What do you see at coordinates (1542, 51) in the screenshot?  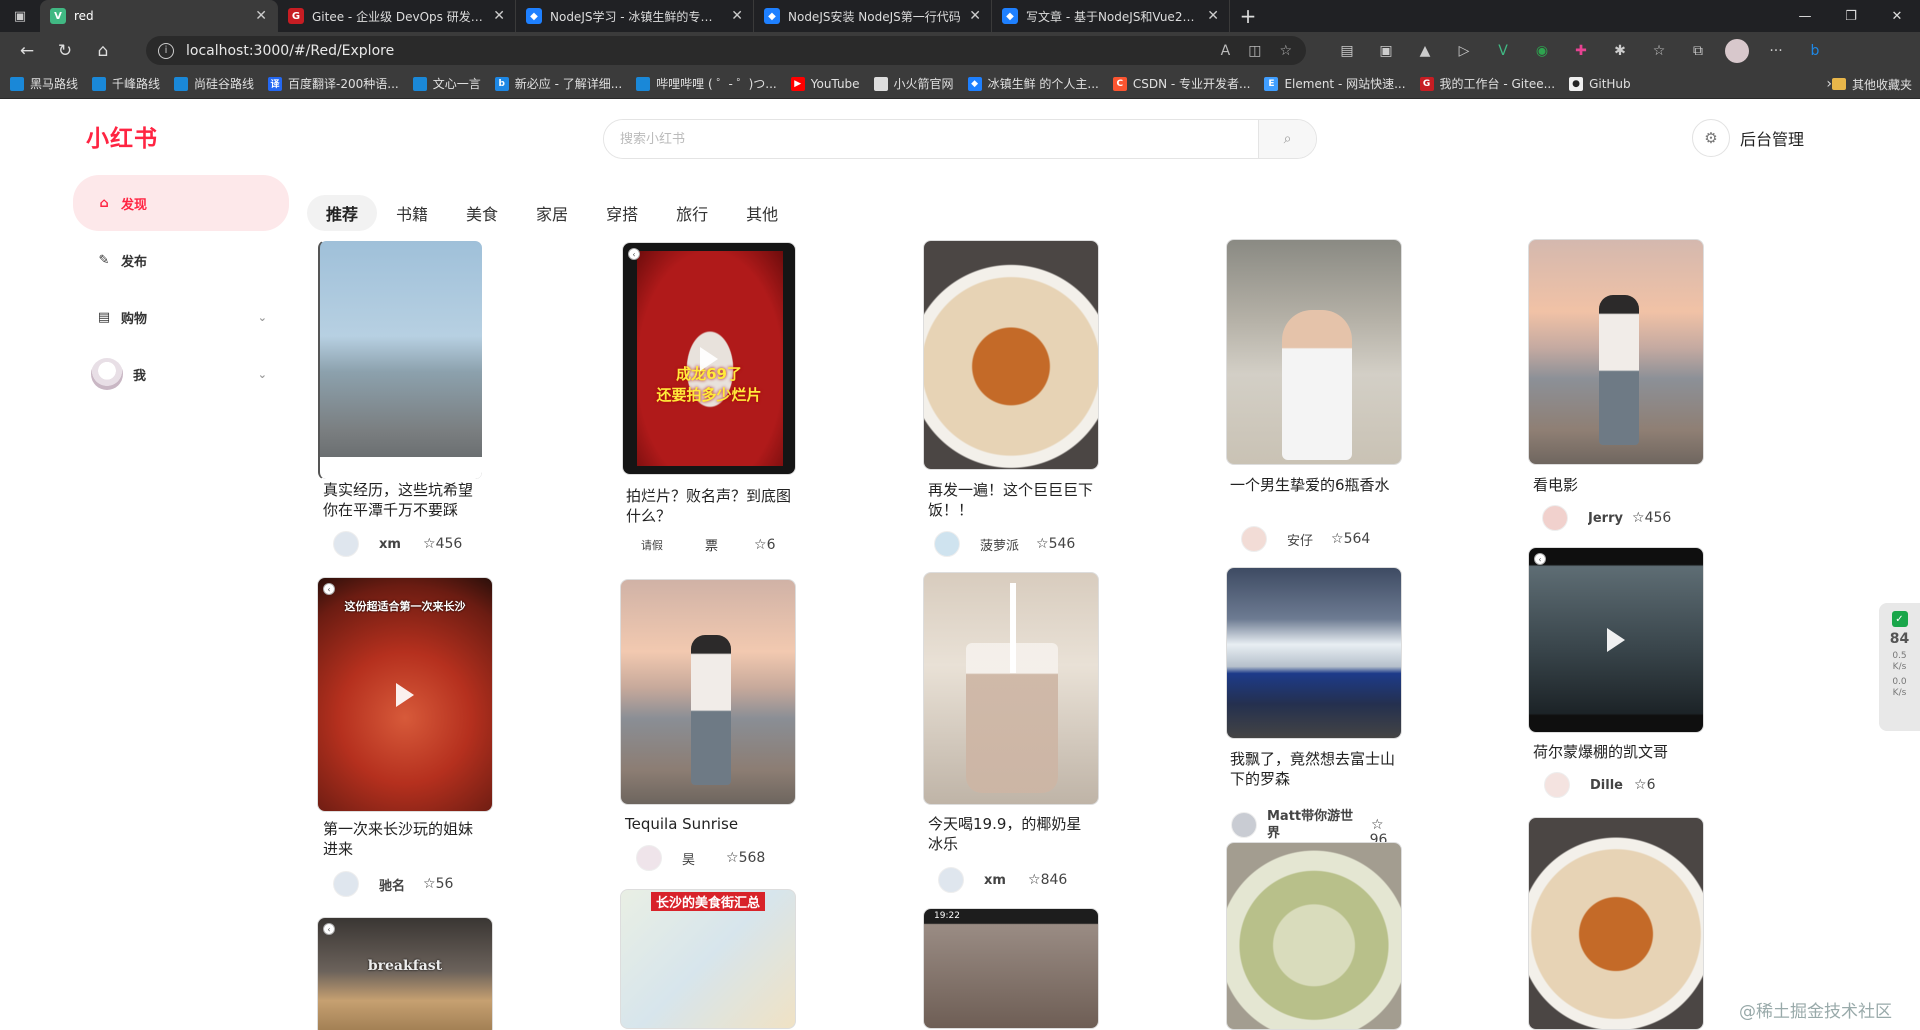 I see `extension-icon: ◉` at bounding box center [1542, 51].